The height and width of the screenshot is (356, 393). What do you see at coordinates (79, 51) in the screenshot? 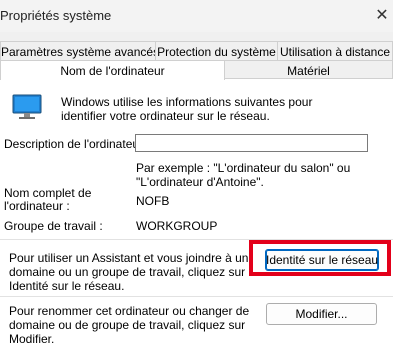
I see `tab-advanced-settings: Paramètres système avancés` at bounding box center [79, 51].